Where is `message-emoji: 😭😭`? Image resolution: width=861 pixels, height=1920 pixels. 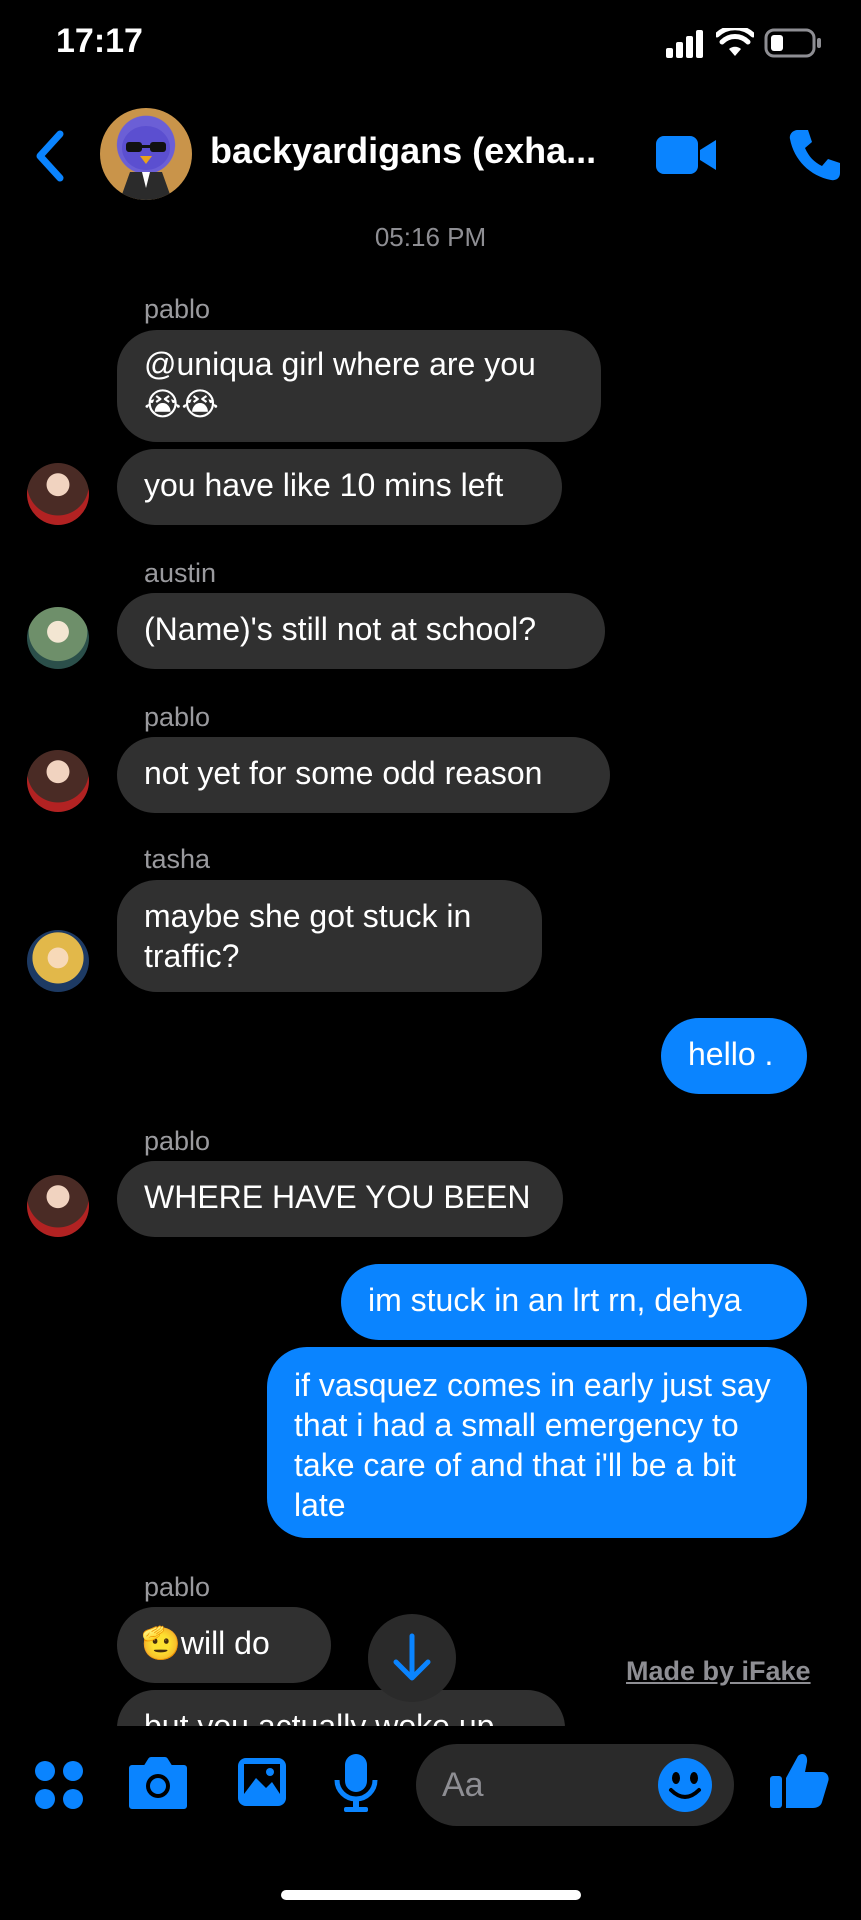 message-emoji: 😭😭 is located at coordinates (181, 404).